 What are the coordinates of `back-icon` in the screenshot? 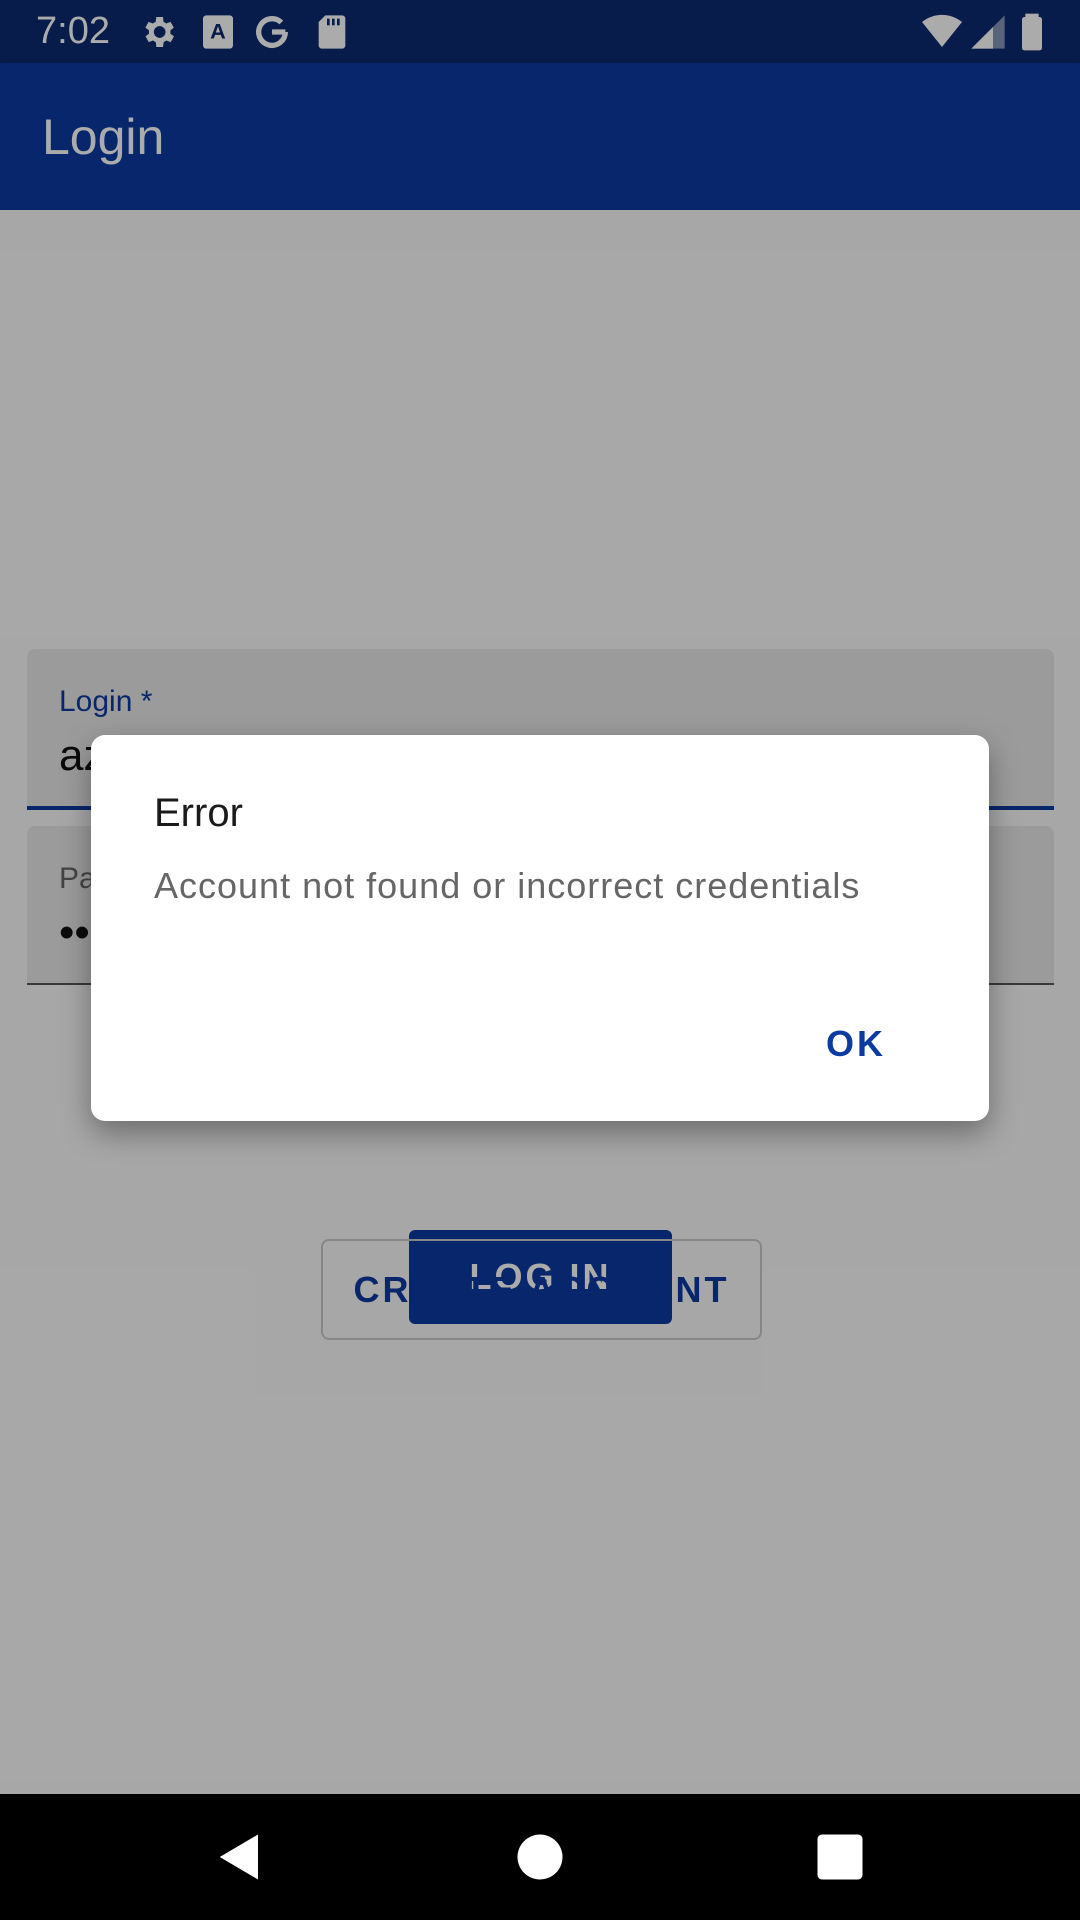 It's located at (240, 1857).